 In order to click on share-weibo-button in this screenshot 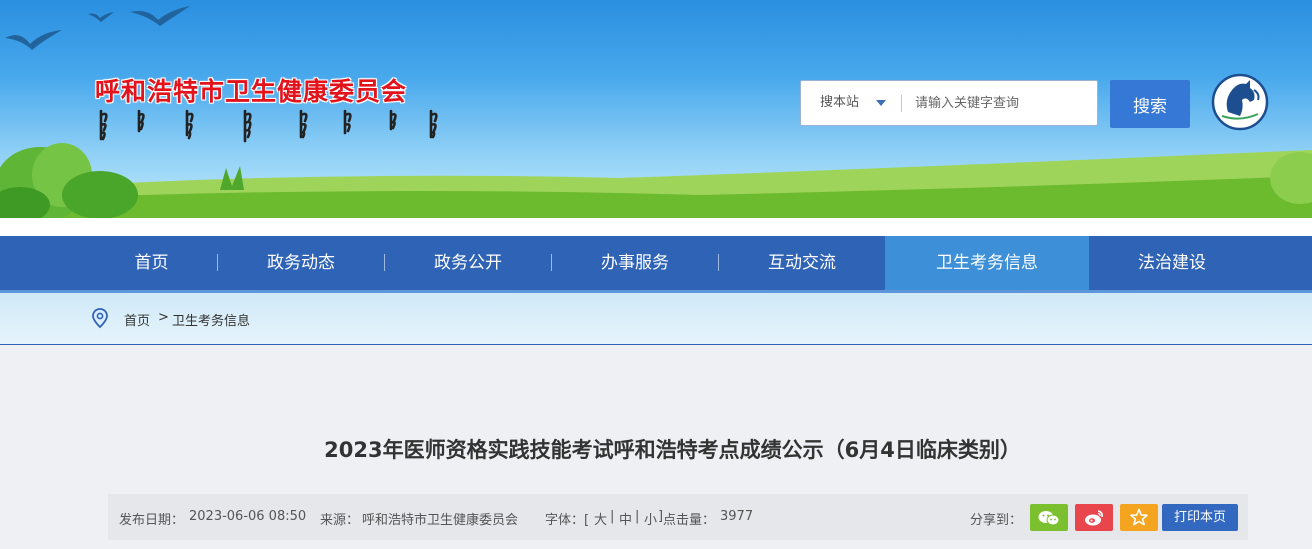, I will do `click(1094, 517)`.